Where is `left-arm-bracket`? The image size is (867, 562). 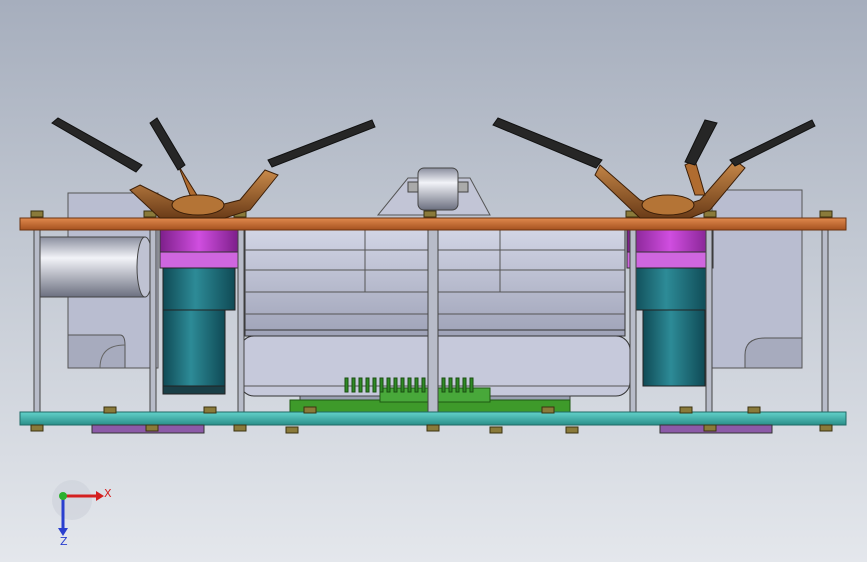 left-arm-bracket is located at coordinates (204, 191).